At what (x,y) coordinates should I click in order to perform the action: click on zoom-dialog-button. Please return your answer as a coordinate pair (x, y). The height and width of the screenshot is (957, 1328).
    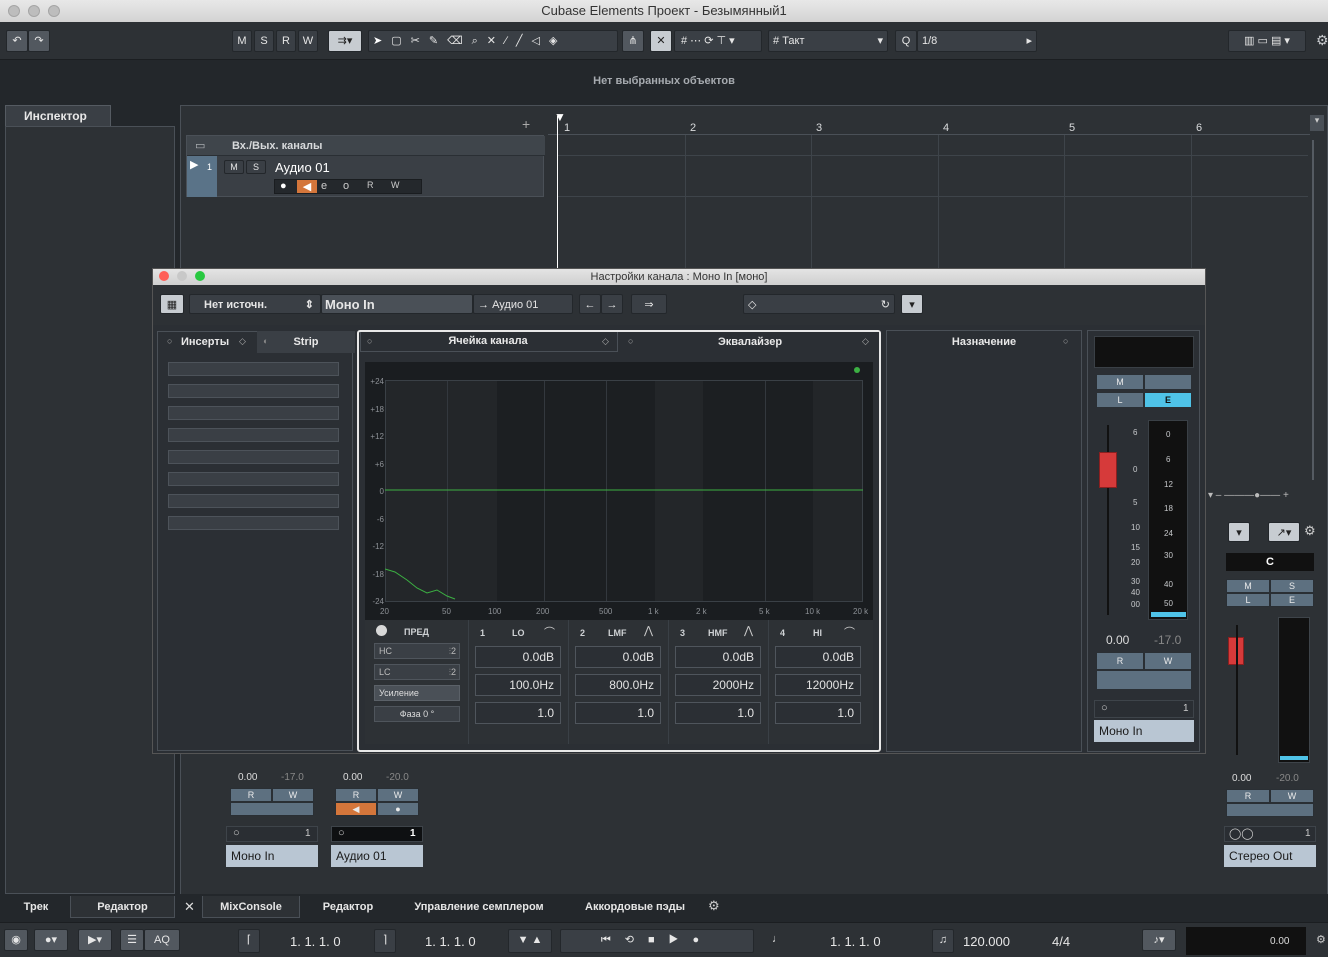
    Looking at the image, I should click on (200, 276).